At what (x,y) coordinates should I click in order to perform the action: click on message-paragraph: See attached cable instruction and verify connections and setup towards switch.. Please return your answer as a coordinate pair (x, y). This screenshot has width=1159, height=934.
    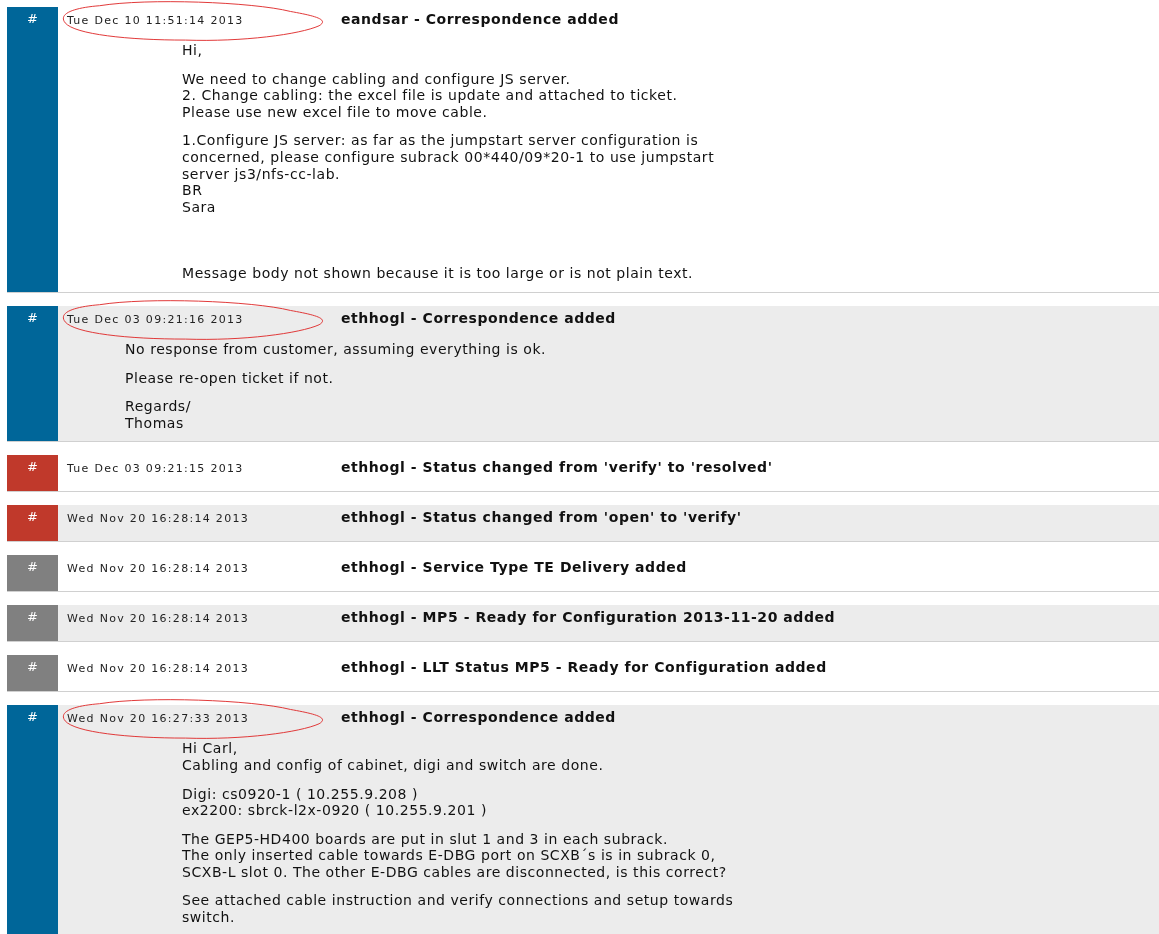
    Looking at the image, I should click on (458, 909).